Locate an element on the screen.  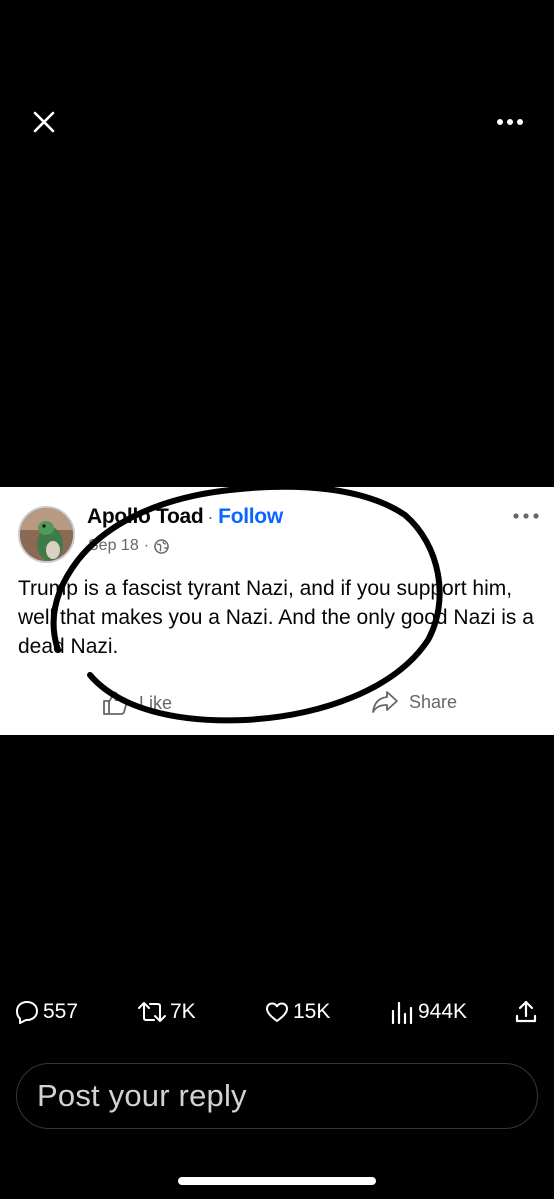
reply-placeholder: Post your reply is located at coordinates (142, 1095).